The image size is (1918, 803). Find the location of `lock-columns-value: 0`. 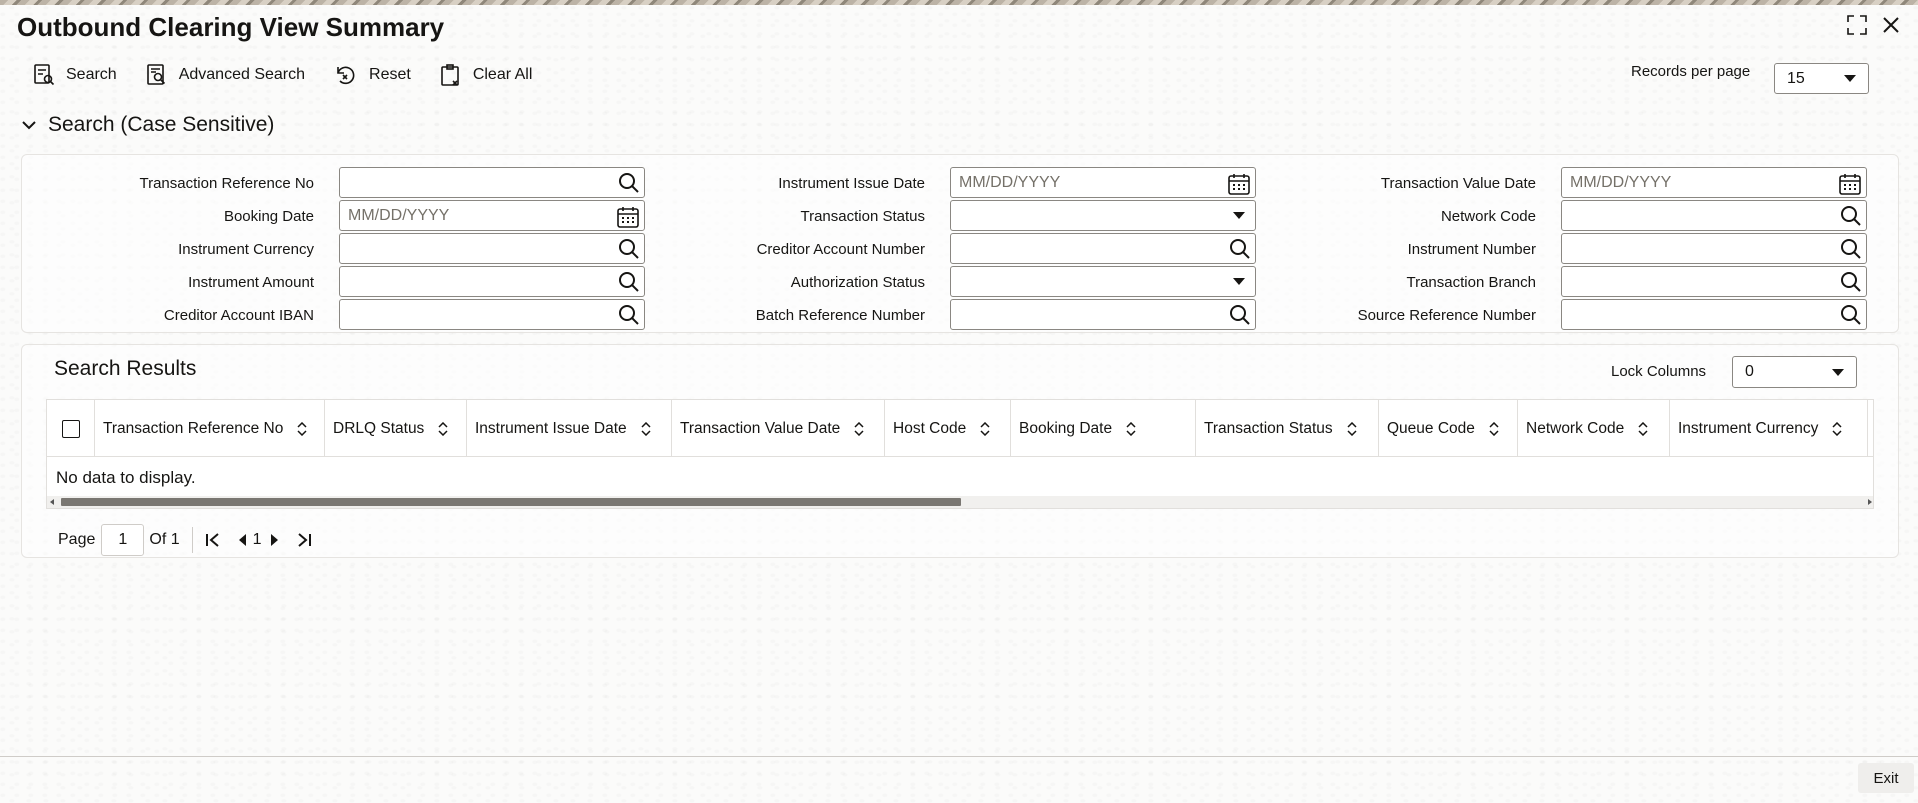

lock-columns-value: 0 is located at coordinates (1749, 371).